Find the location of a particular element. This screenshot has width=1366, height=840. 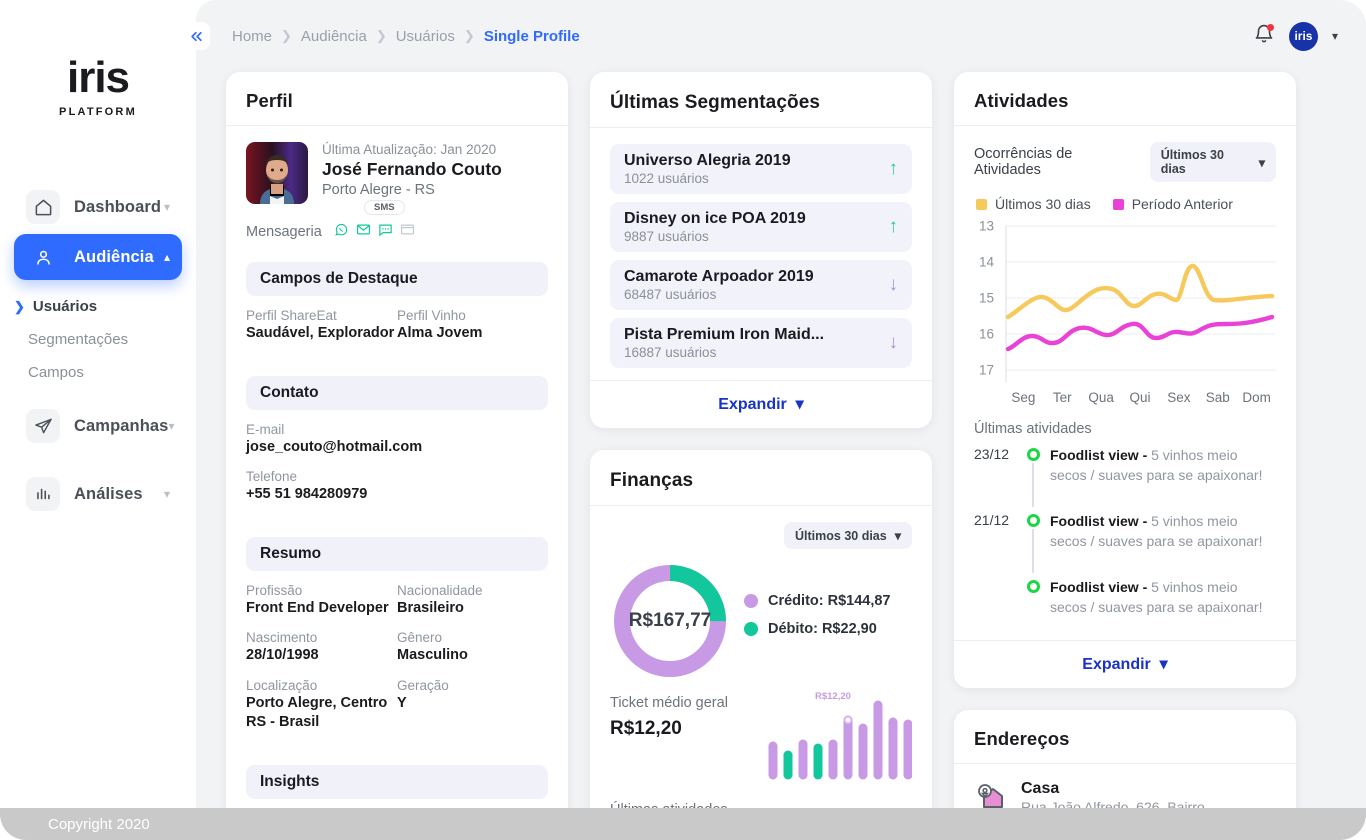

bar-annotation: R$12,20 is located at coordinates (833, 696).